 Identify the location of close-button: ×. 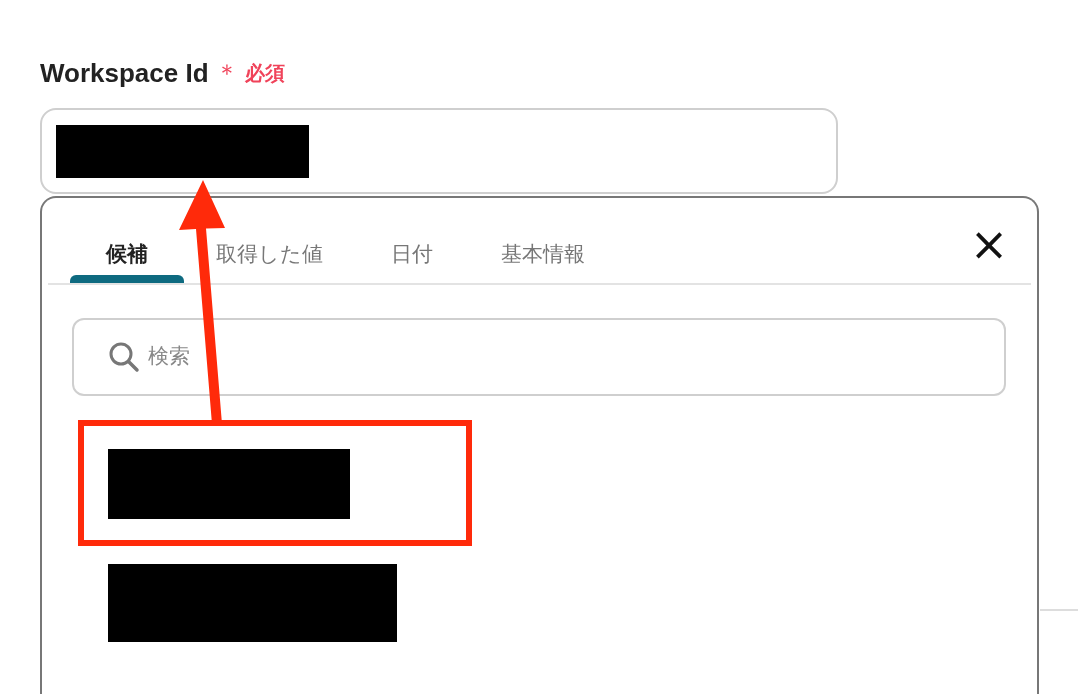
(989, 244).